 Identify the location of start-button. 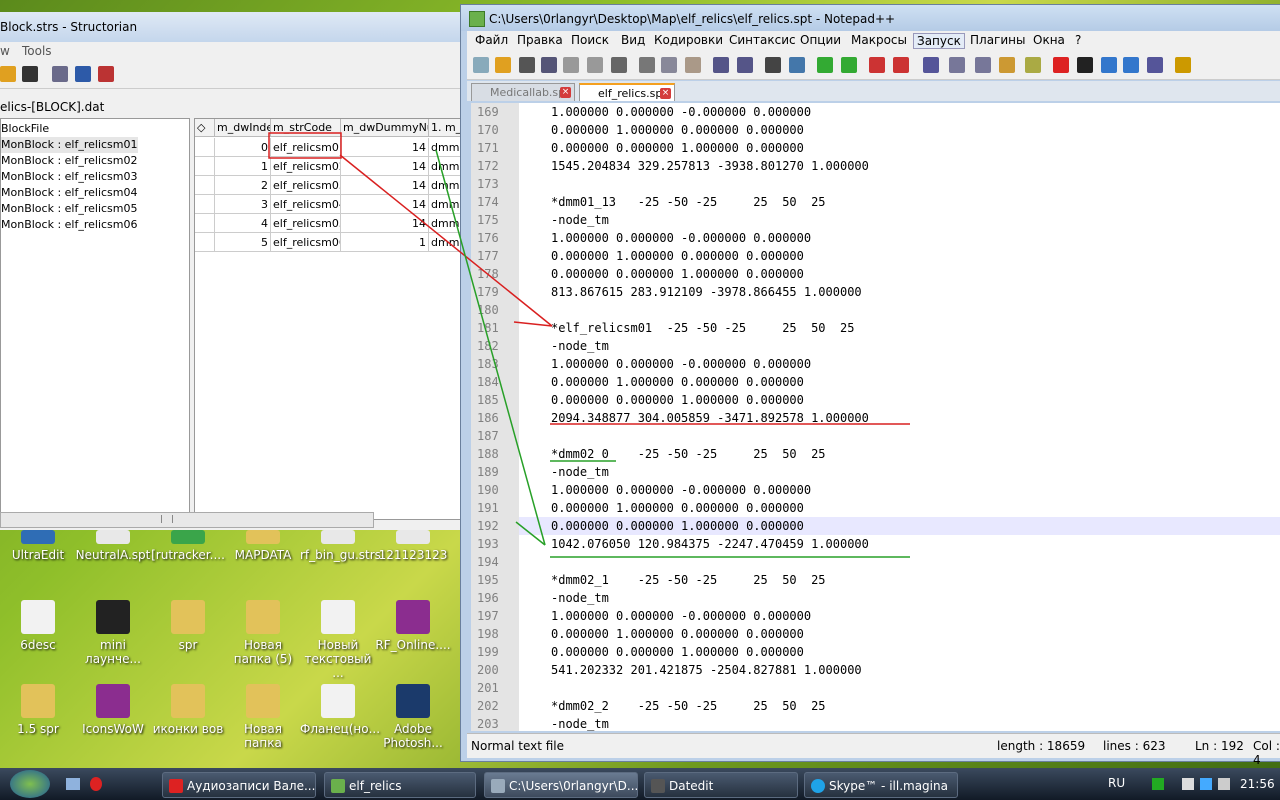
(30, 784).